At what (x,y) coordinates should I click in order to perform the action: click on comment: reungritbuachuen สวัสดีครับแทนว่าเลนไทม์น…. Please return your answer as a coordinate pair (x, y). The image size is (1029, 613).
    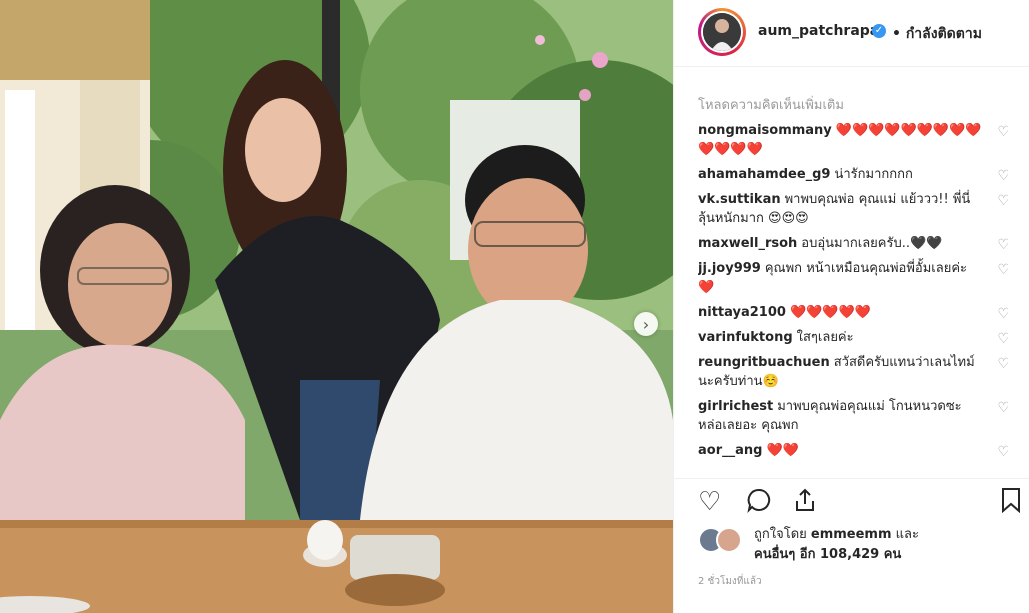
    Looking at the image, I should click on (853, 372).